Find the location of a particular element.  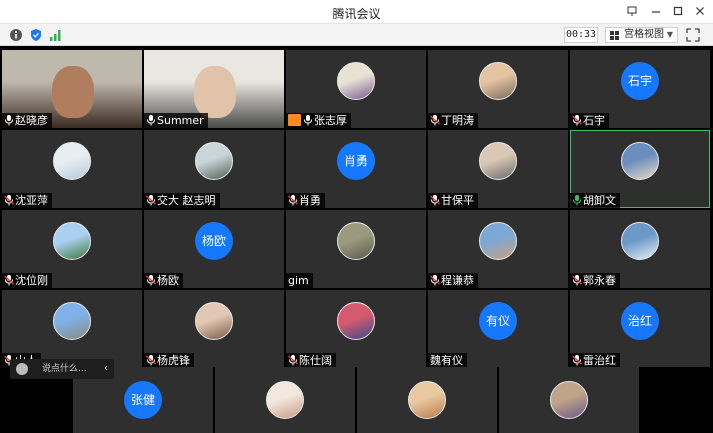

participant-name: 杨欧 is located at coordinates (168, 280).